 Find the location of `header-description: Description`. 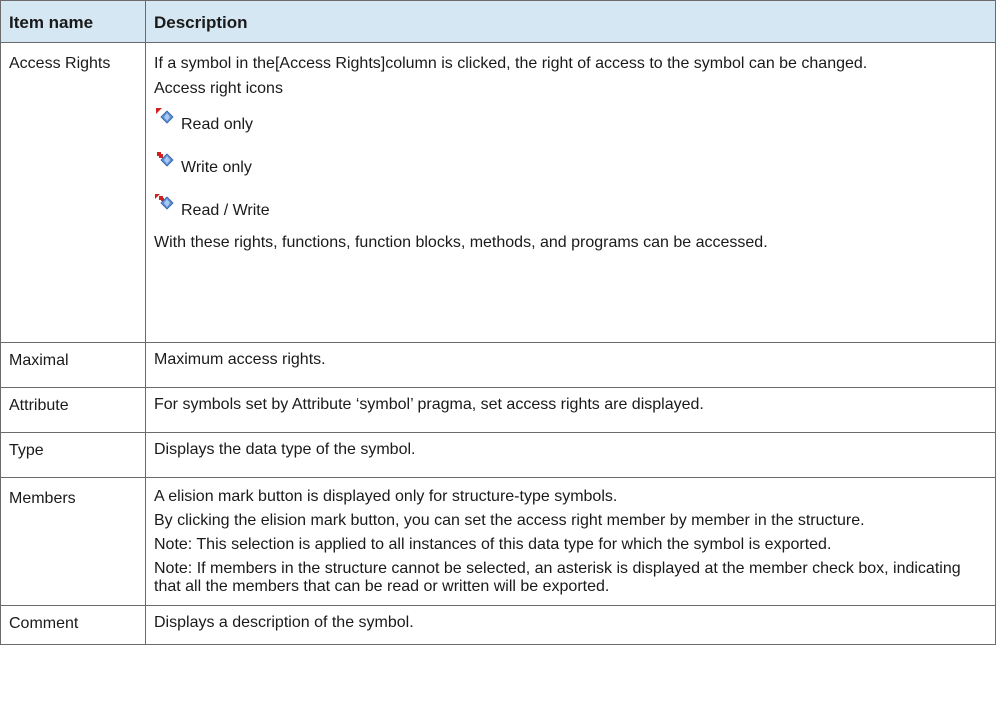

header-description: Description is located at coordinates (570, 21).